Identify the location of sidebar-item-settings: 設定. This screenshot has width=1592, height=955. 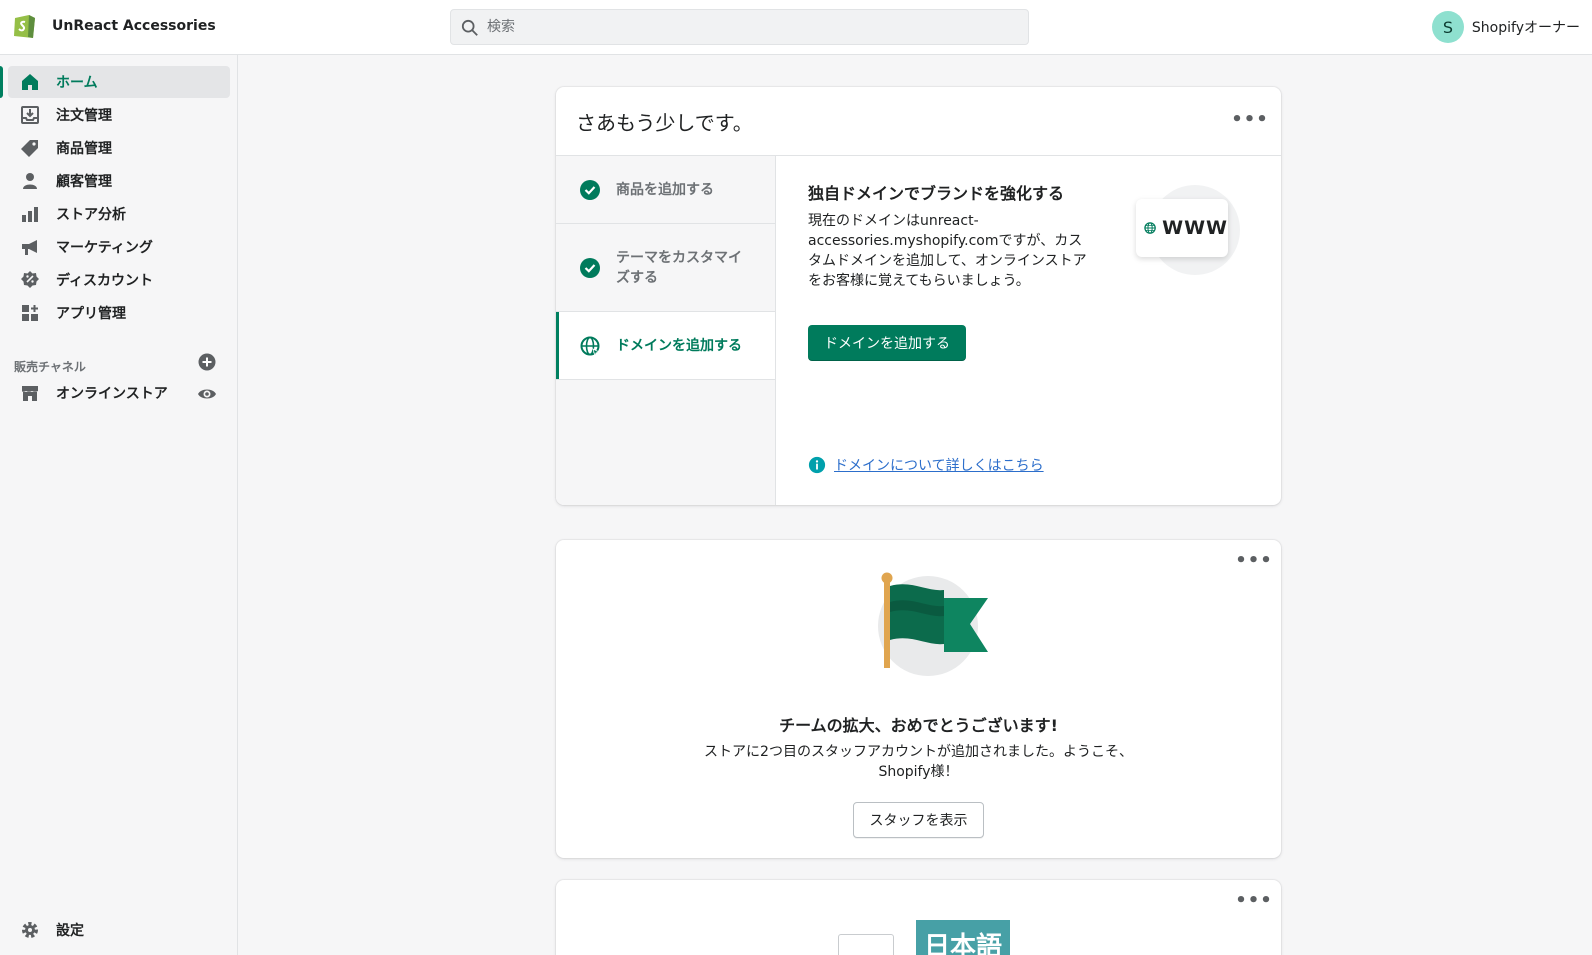
(119, 930).